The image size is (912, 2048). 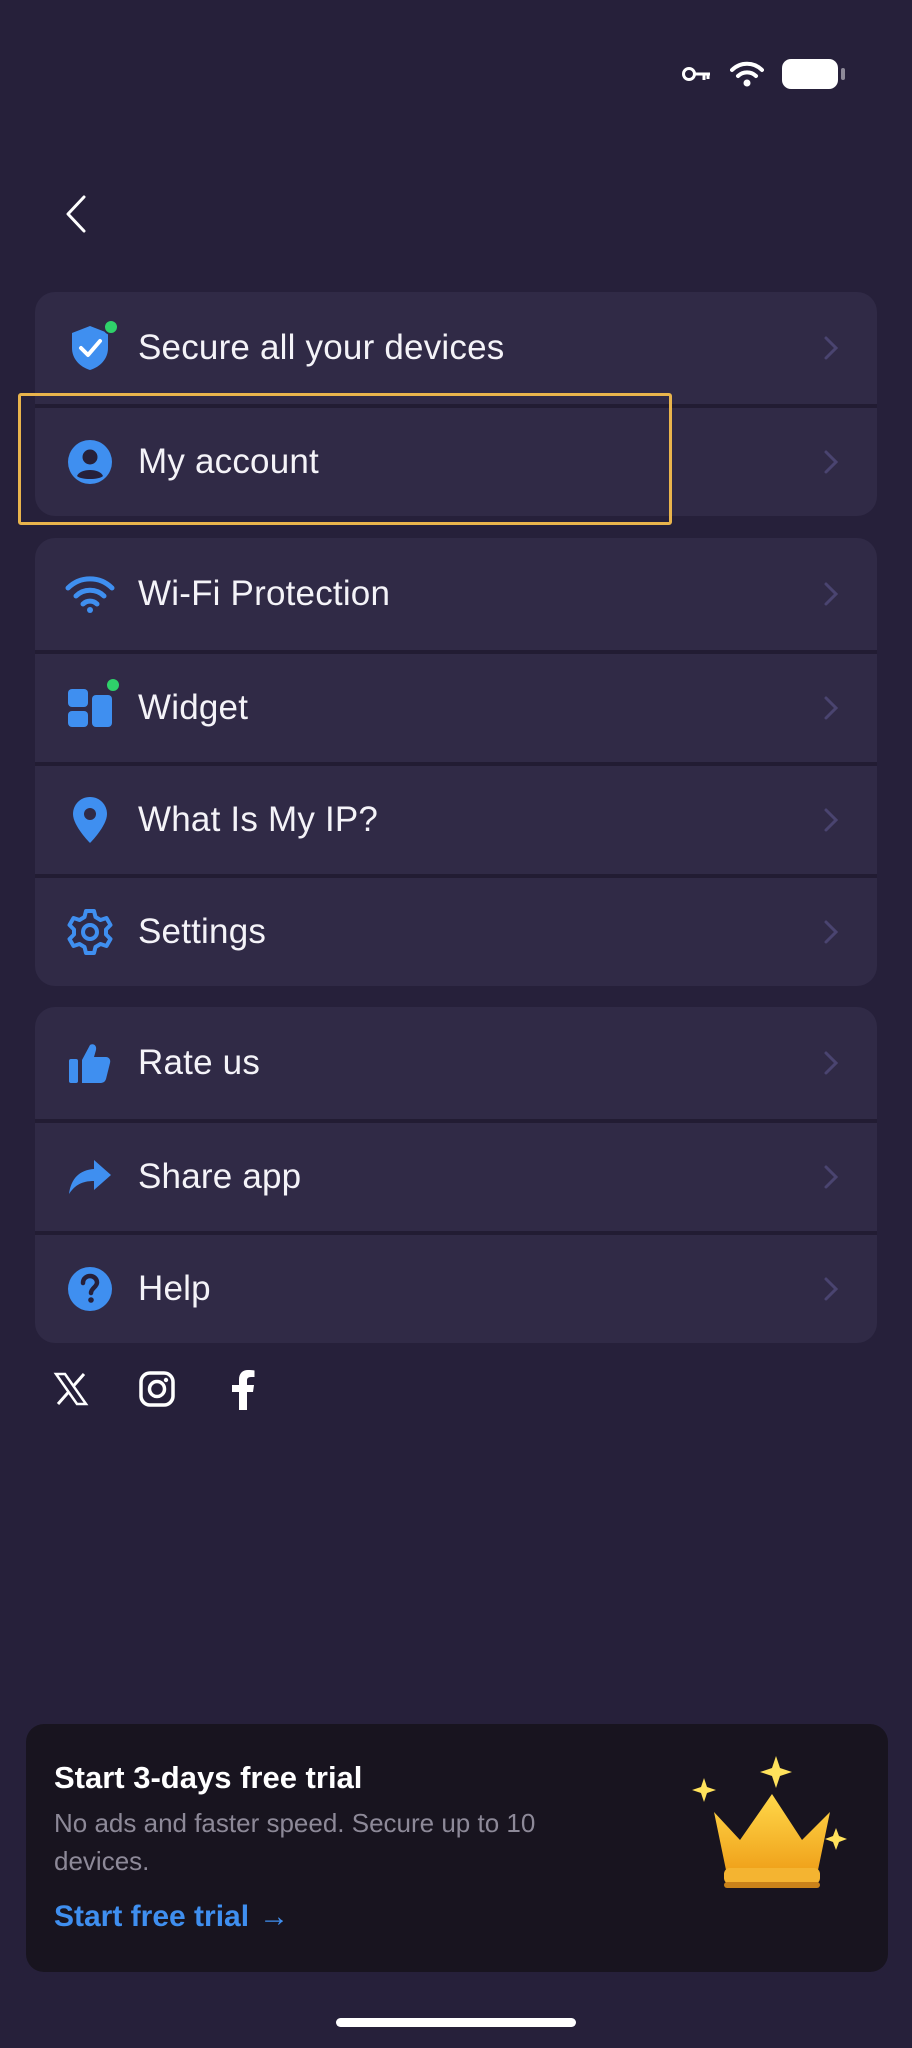 What do you see at coordinates (456, 706) in the screenshot?
I see `menu-item-widget: Widget` at bounding box center [456, 706].